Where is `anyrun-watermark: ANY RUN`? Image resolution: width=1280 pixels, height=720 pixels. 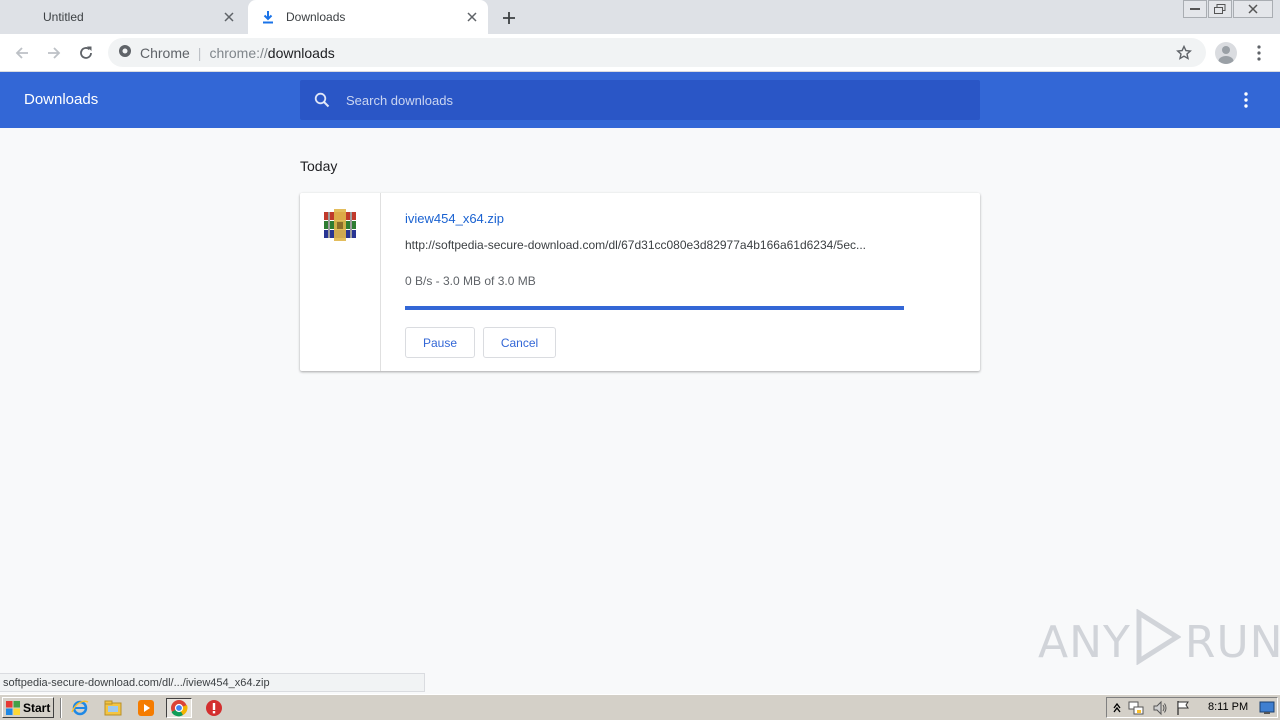
anyrun-watermark: ANY RUN is located at coordinates (1159, 641).